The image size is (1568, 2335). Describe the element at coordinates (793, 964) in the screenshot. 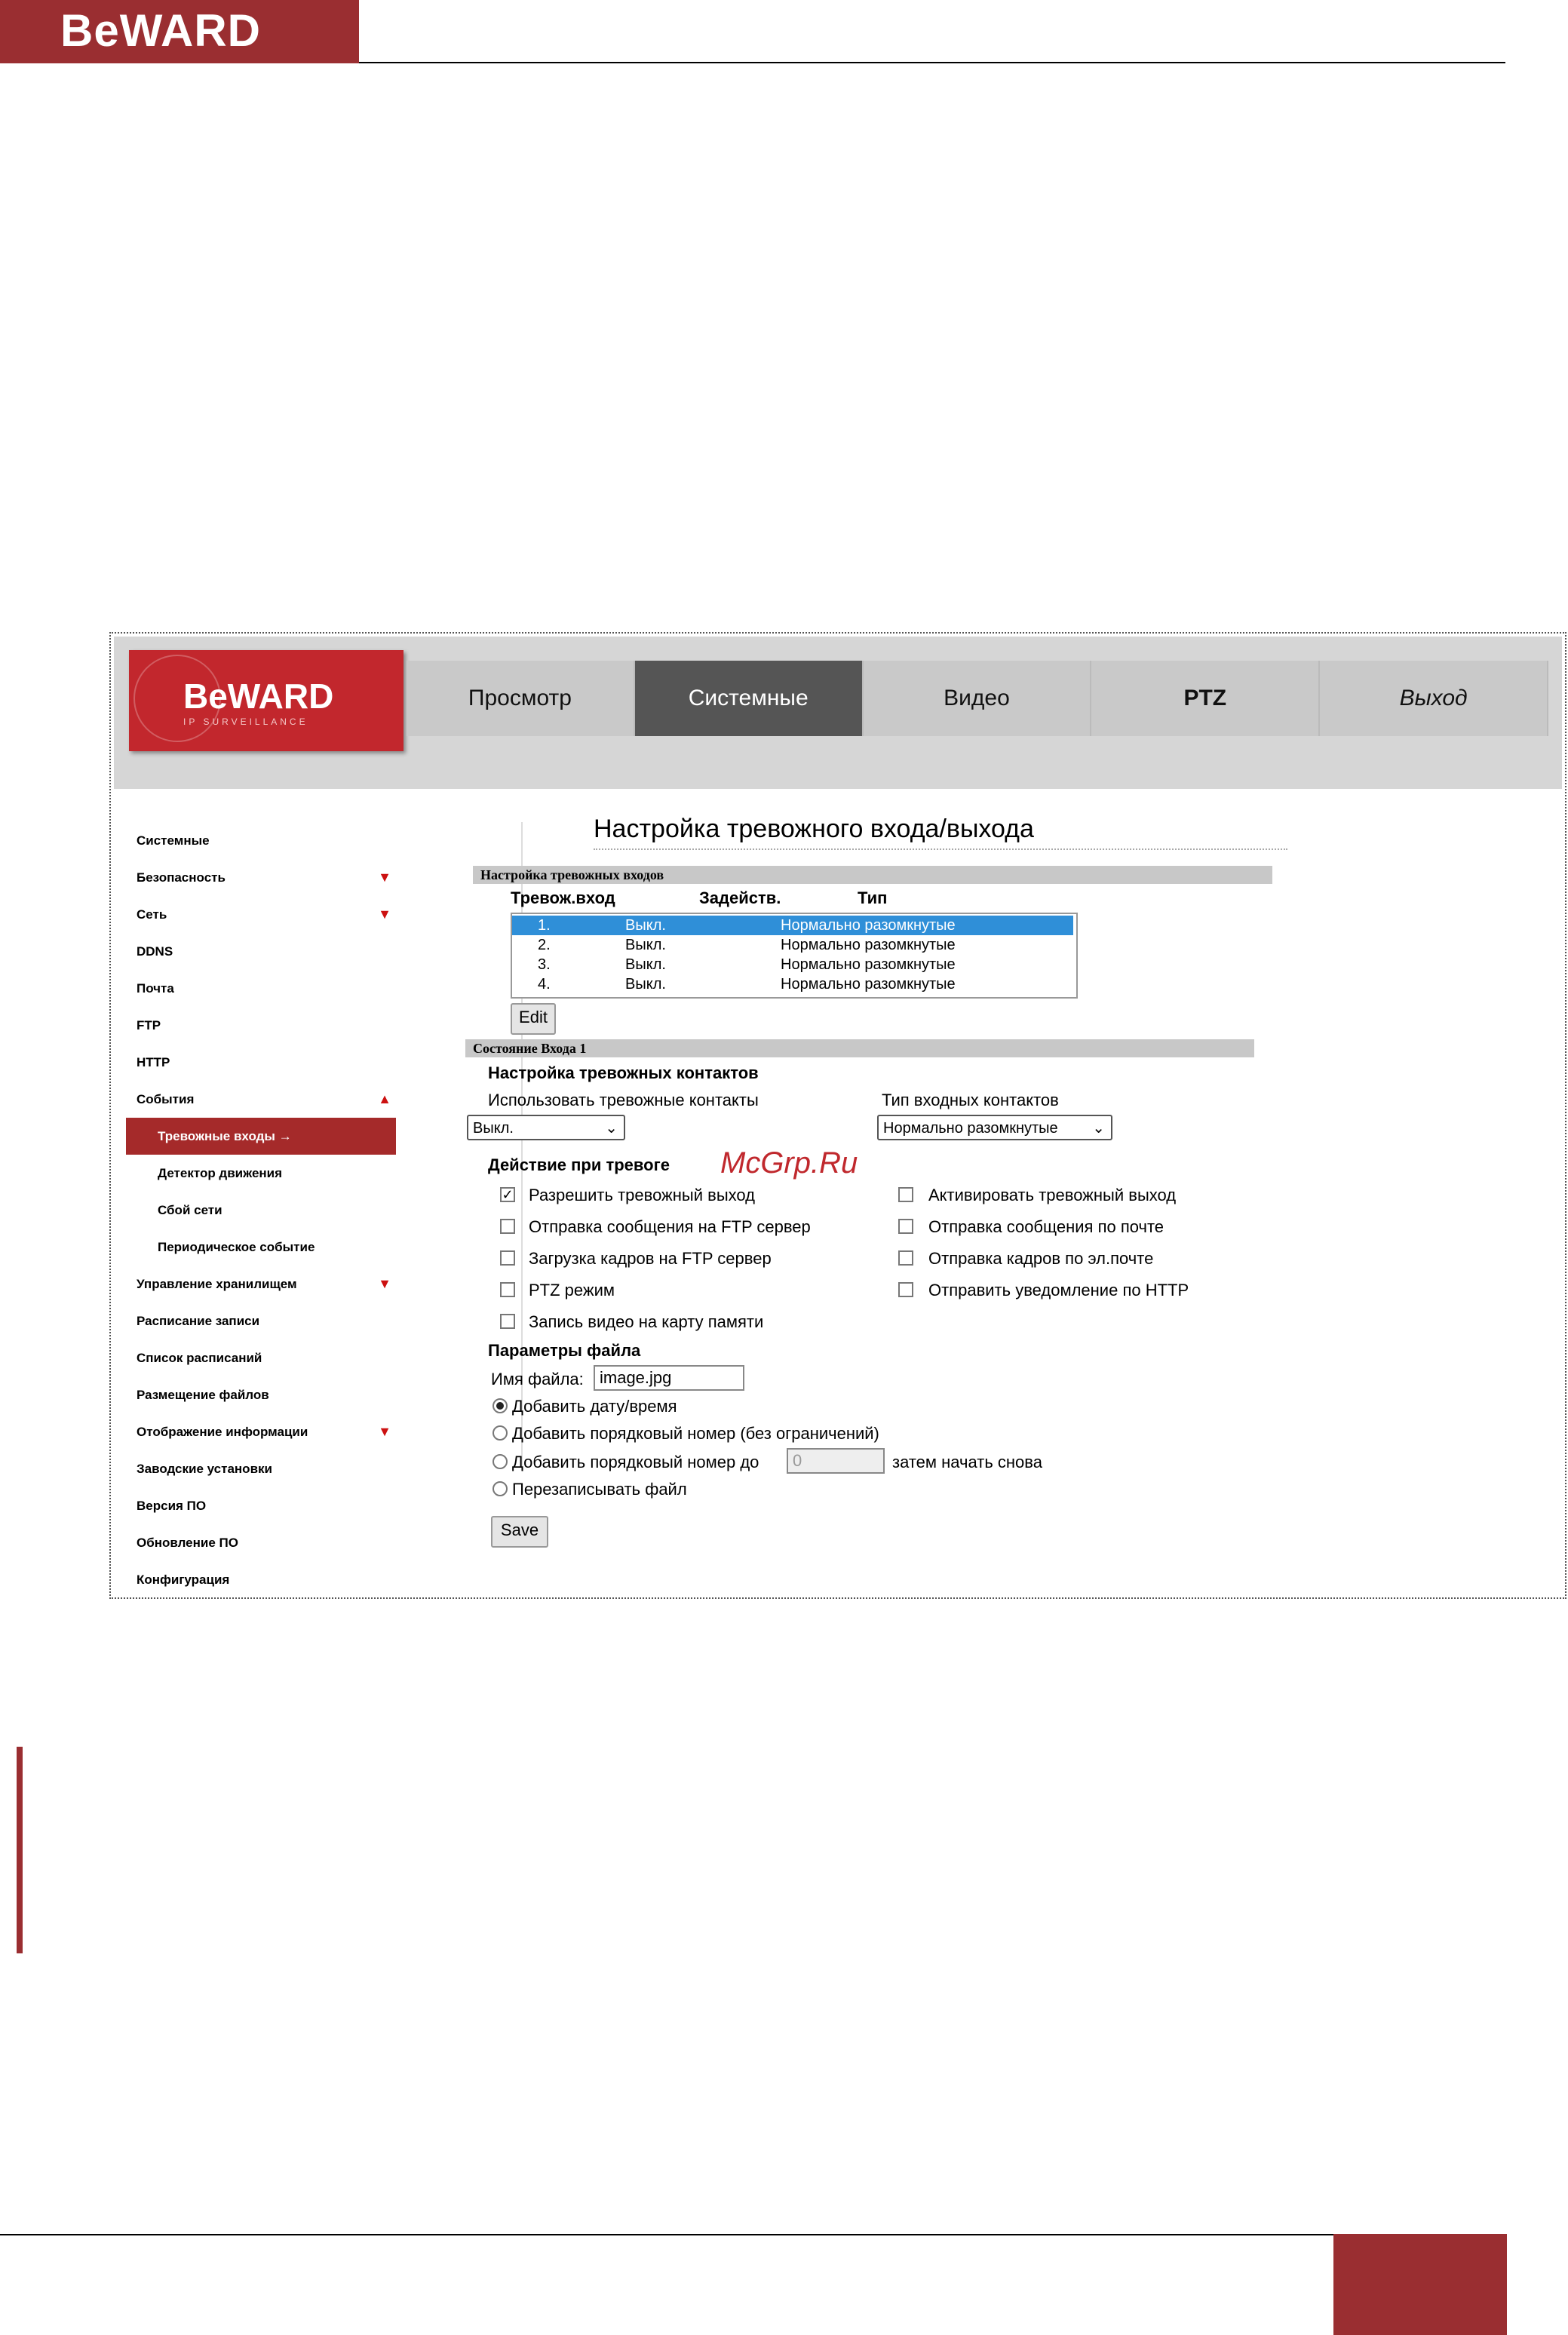

I see `list-item: 3. Выкл. Нормально разомкнутые` at that location.